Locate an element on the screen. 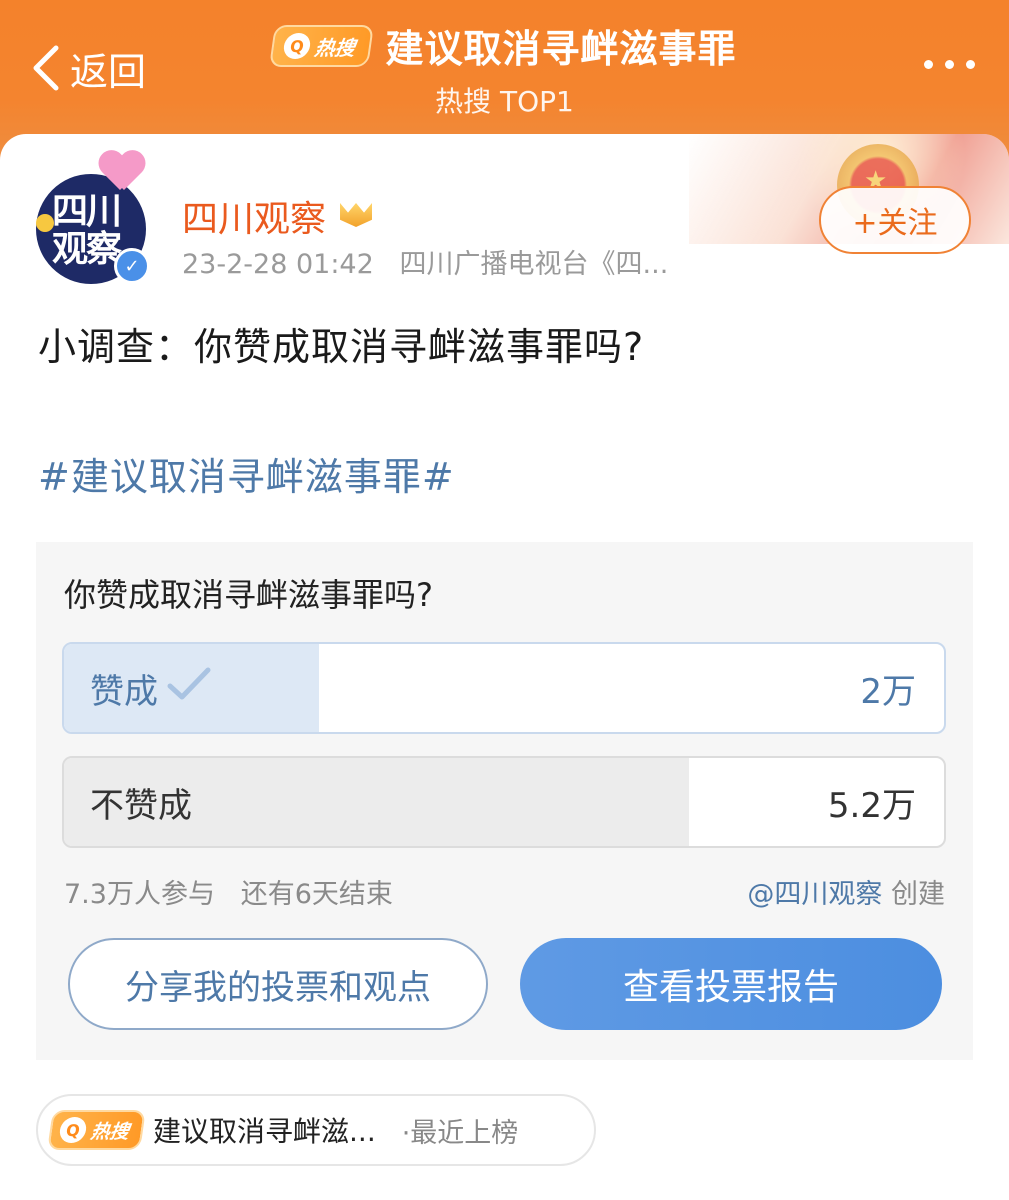  author-name: 四川观察 is located at coordinates (278, 216).